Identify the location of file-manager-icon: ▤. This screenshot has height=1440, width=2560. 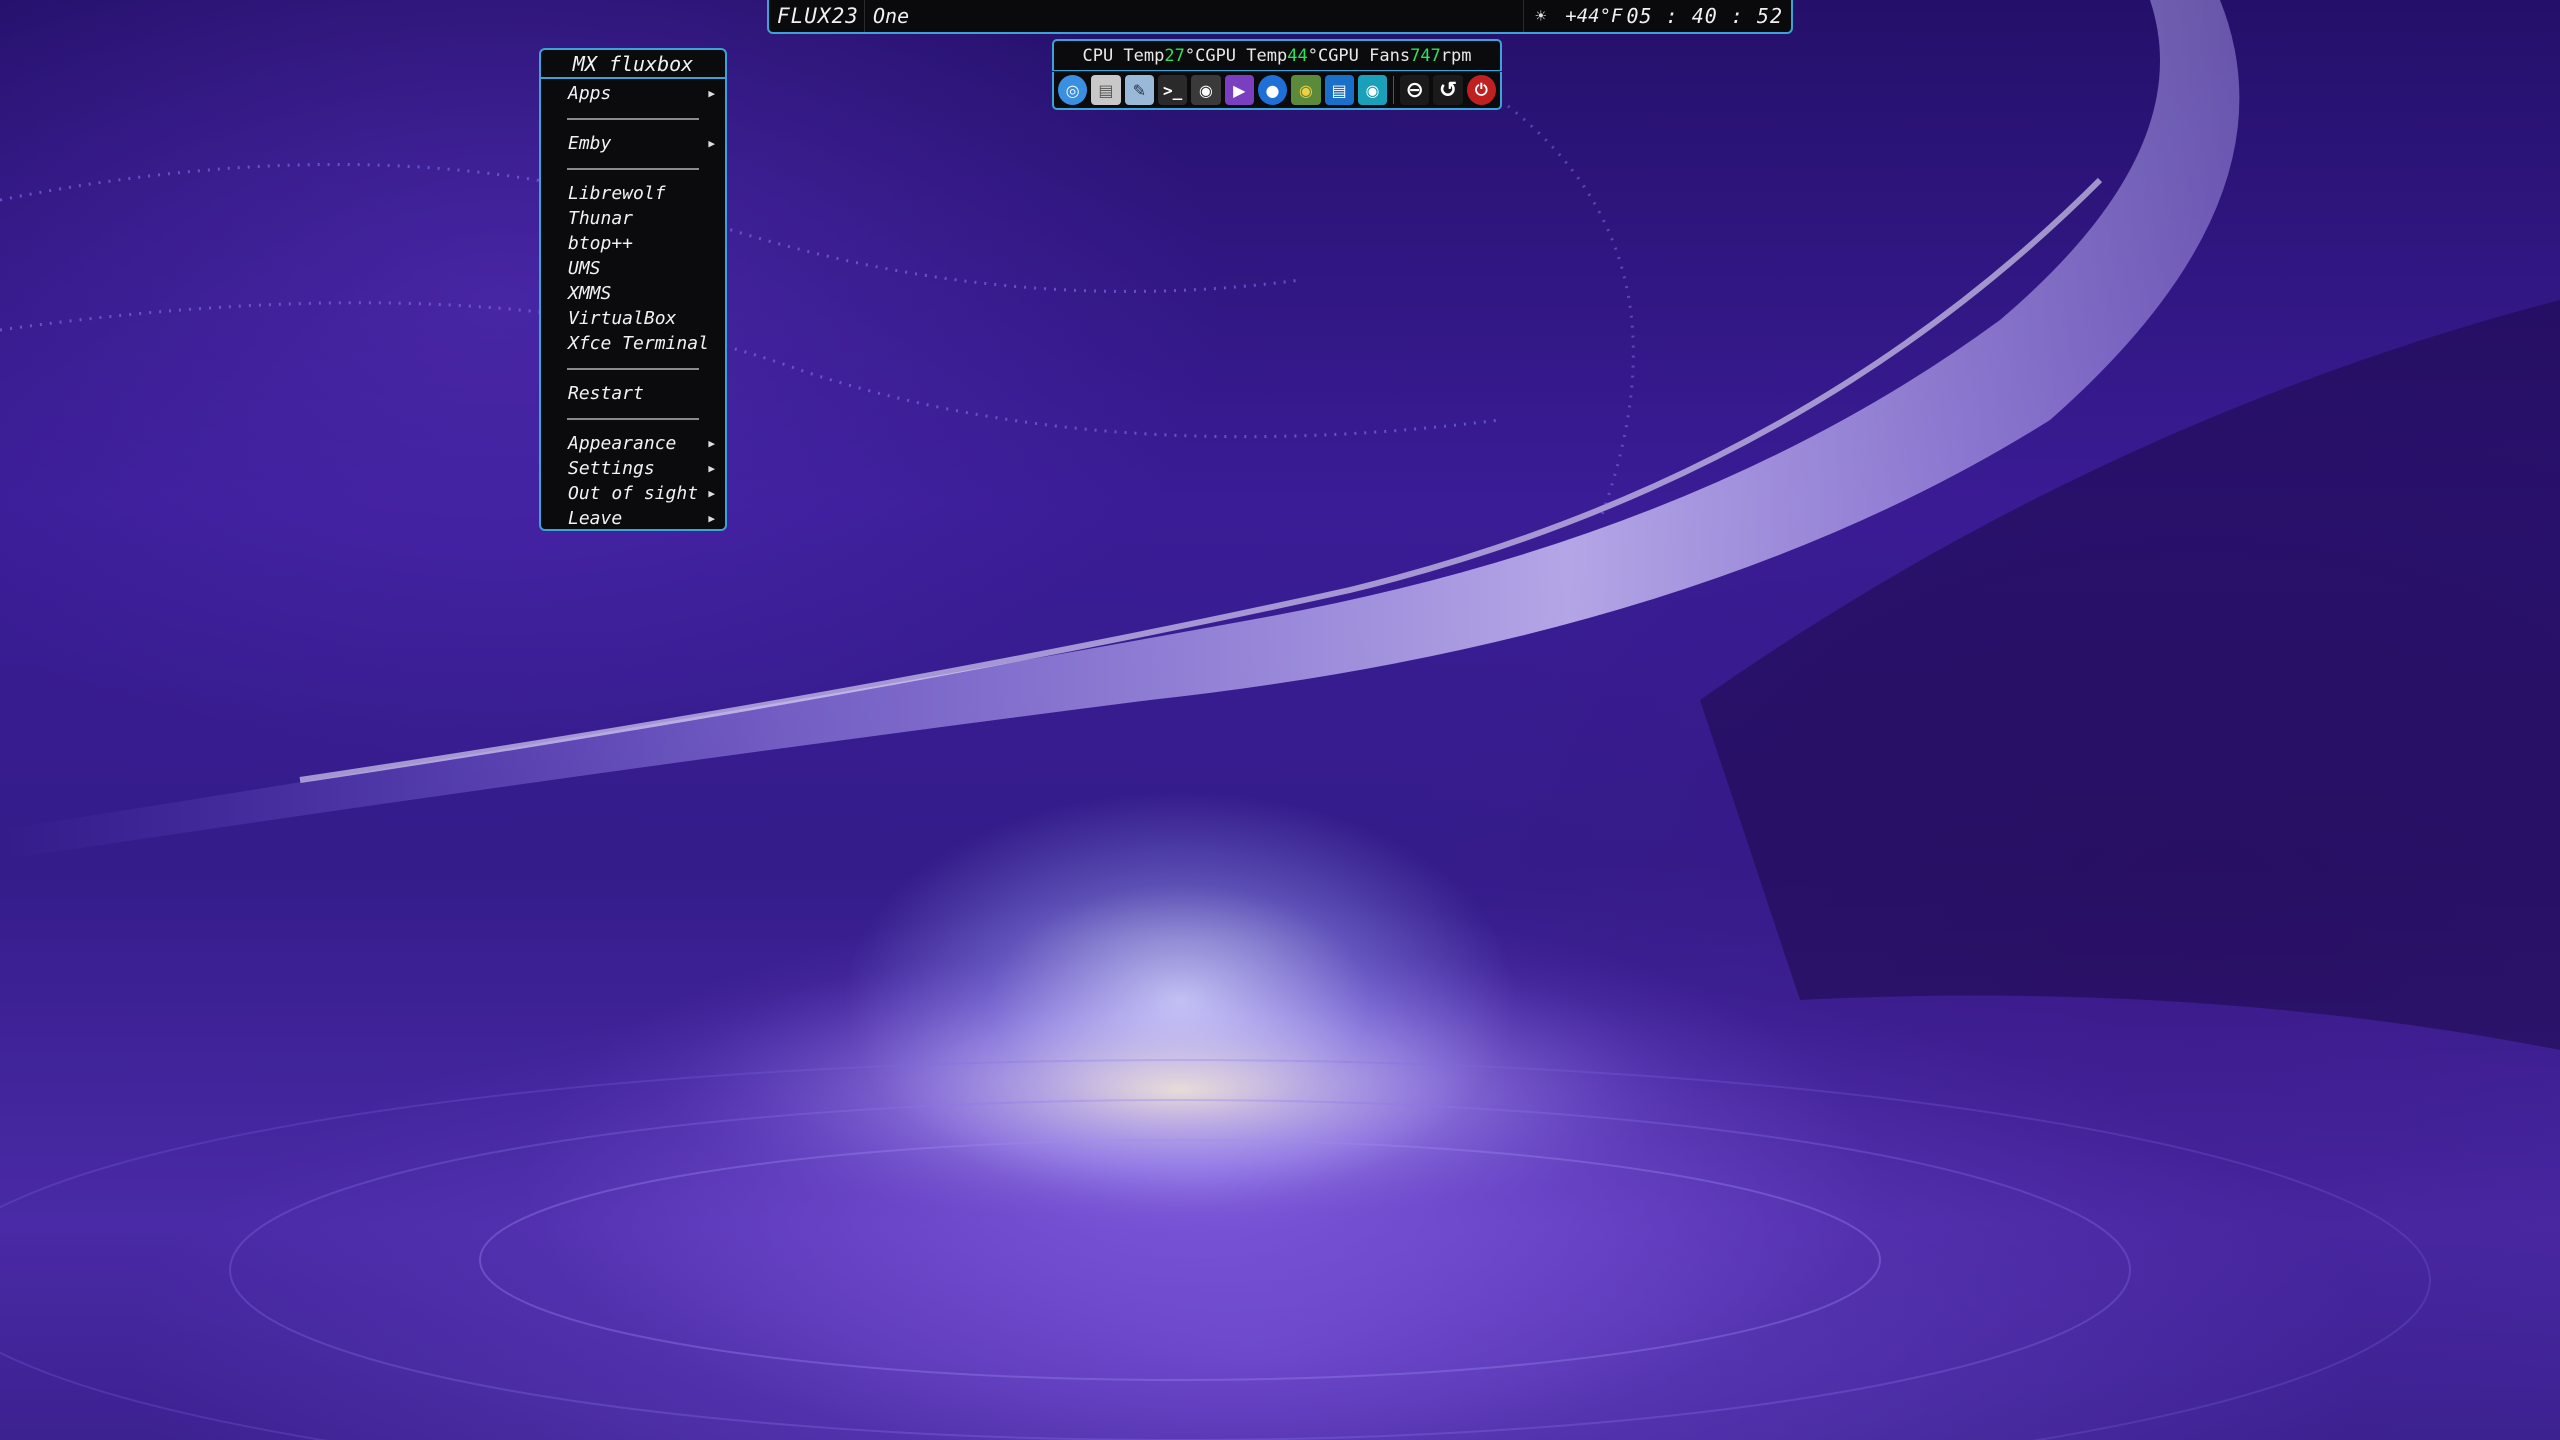
(1106, 90).